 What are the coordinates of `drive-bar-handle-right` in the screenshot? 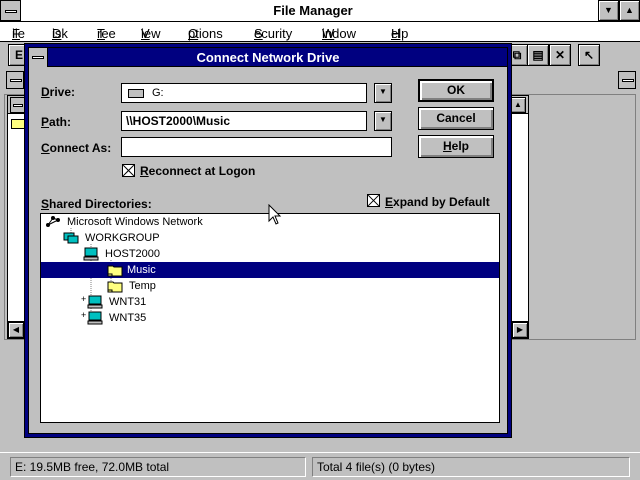 It's located at (627, 80).